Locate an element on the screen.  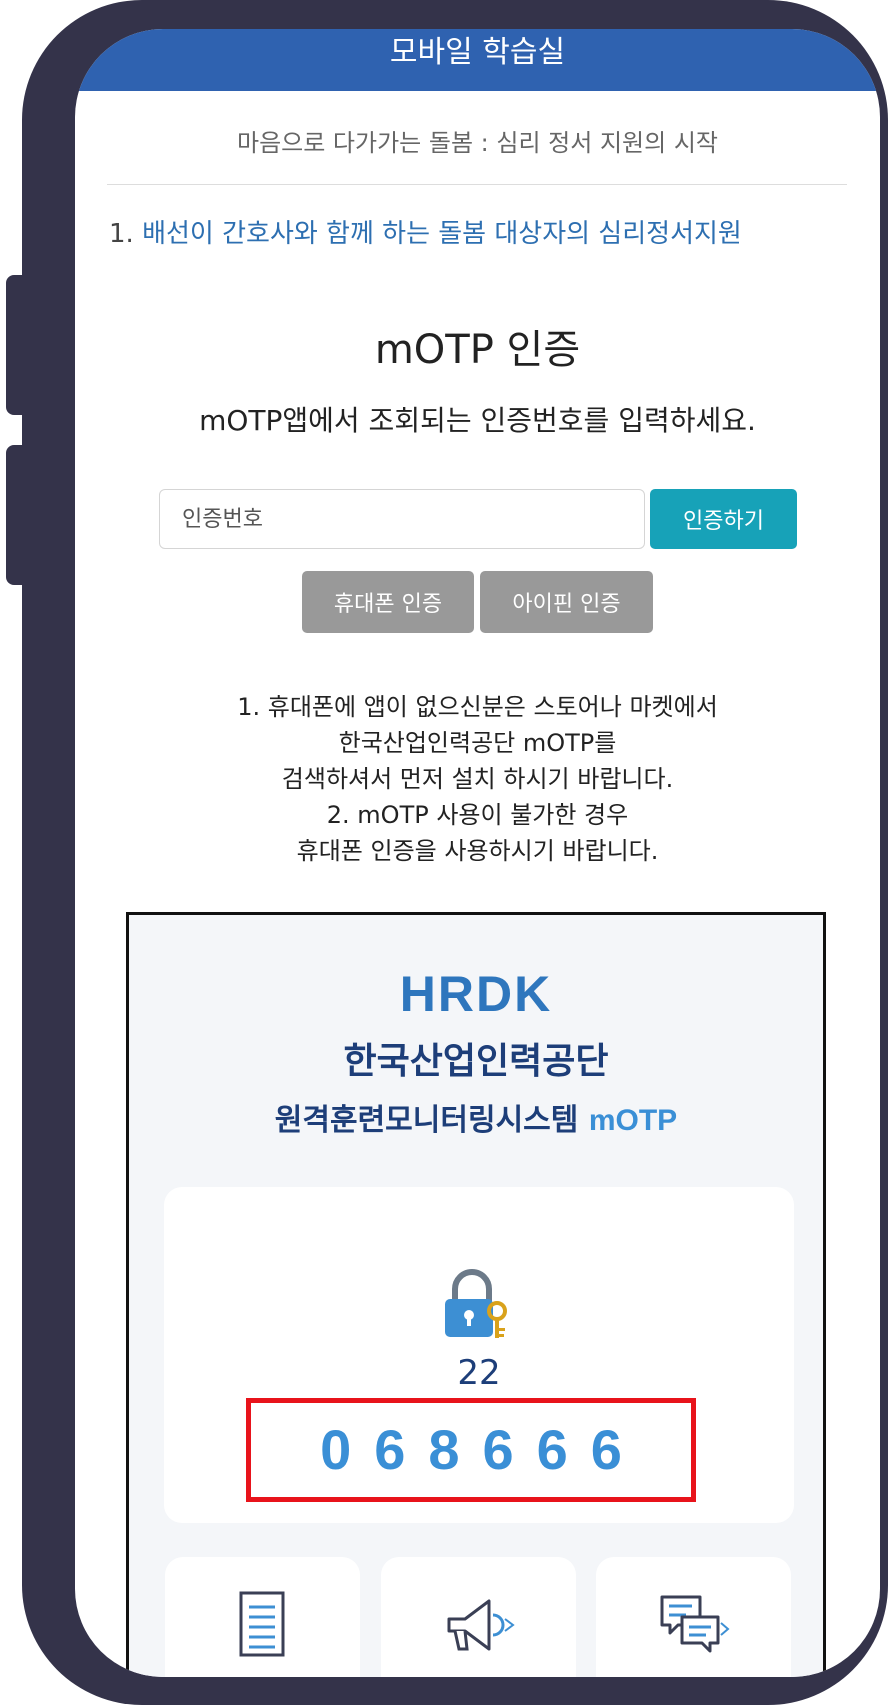
notice-line: 검색하셔서 먼저 설치 하시기 바랍니다. is located at coordinates (477, 779).